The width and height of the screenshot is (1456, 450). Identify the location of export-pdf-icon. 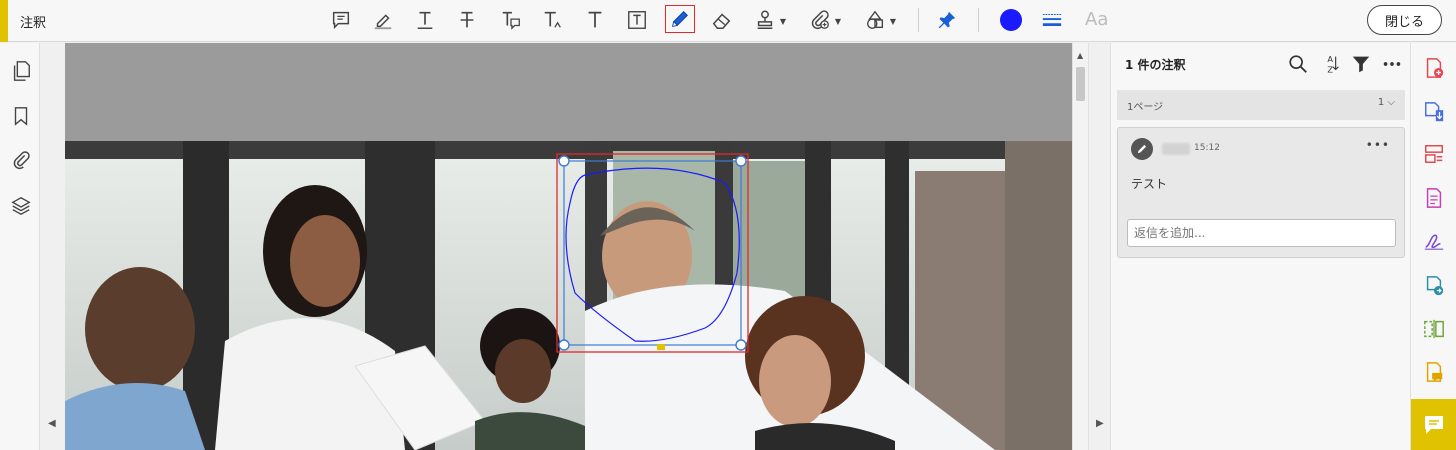
(1434, 112).